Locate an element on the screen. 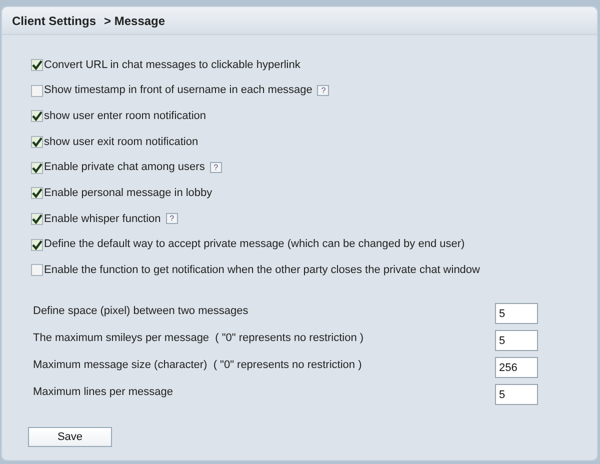 This screenshot has height=464, width=600. option-label: show user exit room notification is located at coordinates (121, 142).